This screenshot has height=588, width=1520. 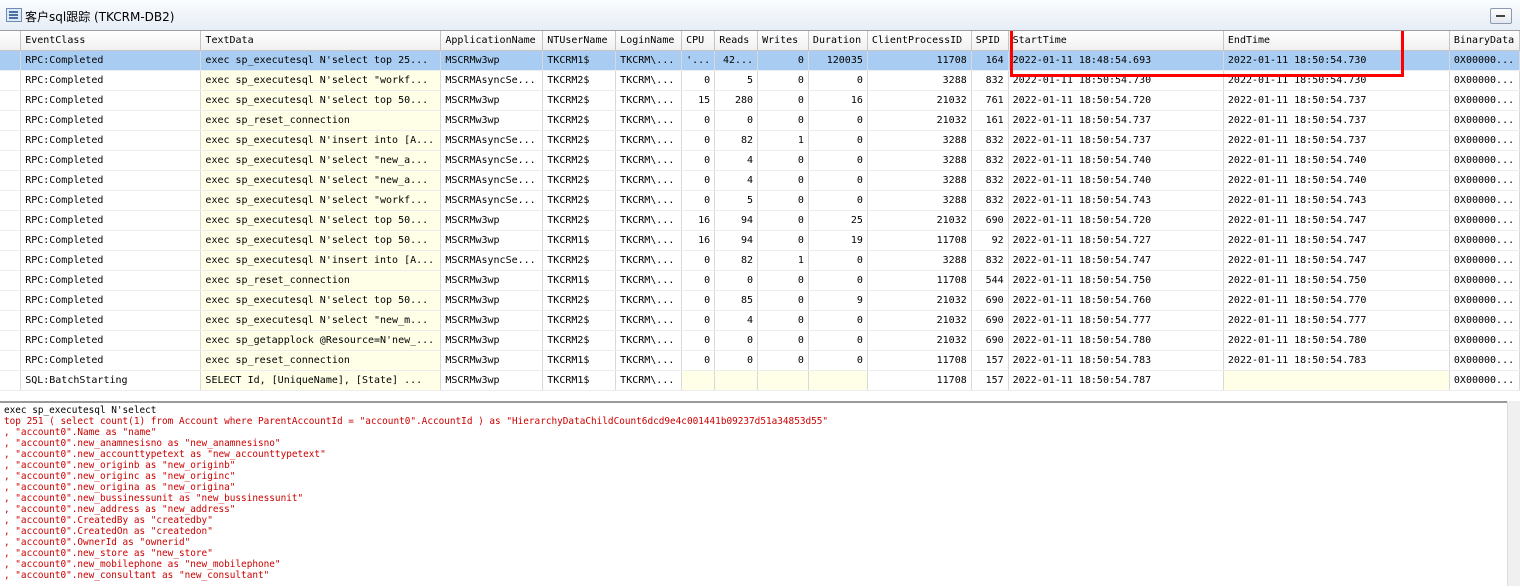 What do you see at coordinates (1116, 41) in the screenshot?
I see `column-header-starttime: StartTime` at bounding box center [1116, 41].